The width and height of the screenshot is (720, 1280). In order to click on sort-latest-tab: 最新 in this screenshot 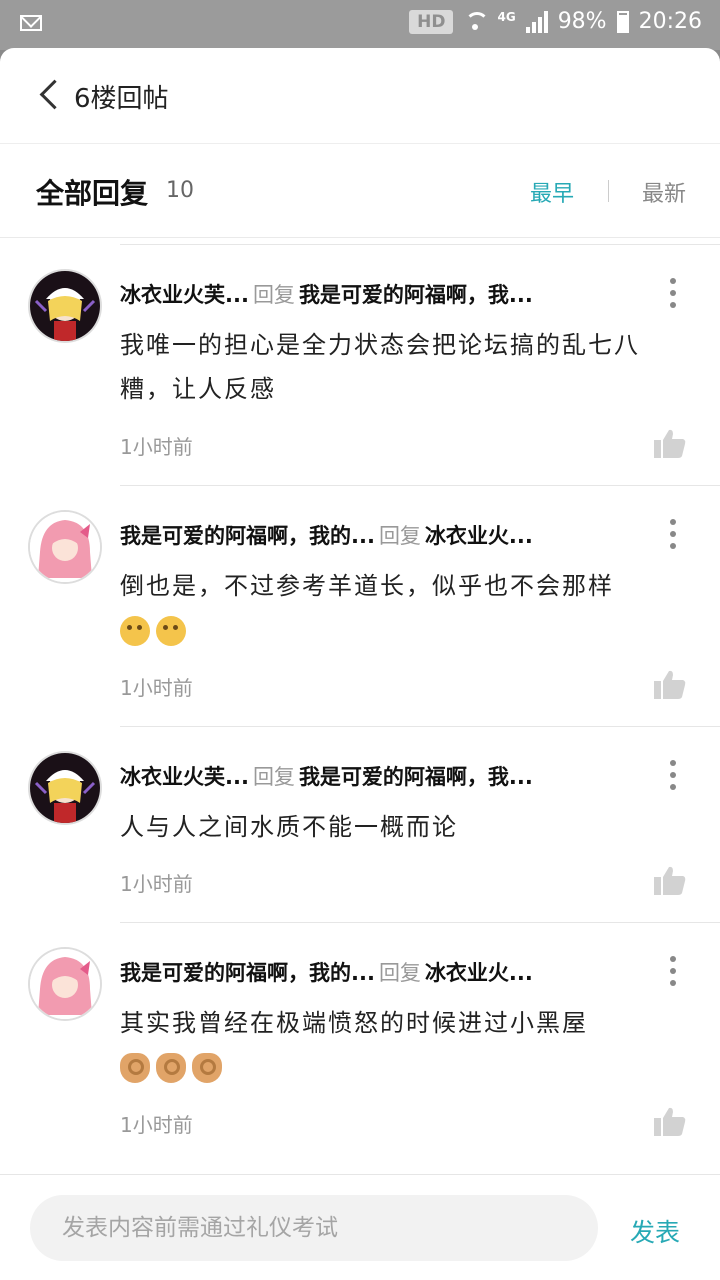, I will do `click(664, 192)`.